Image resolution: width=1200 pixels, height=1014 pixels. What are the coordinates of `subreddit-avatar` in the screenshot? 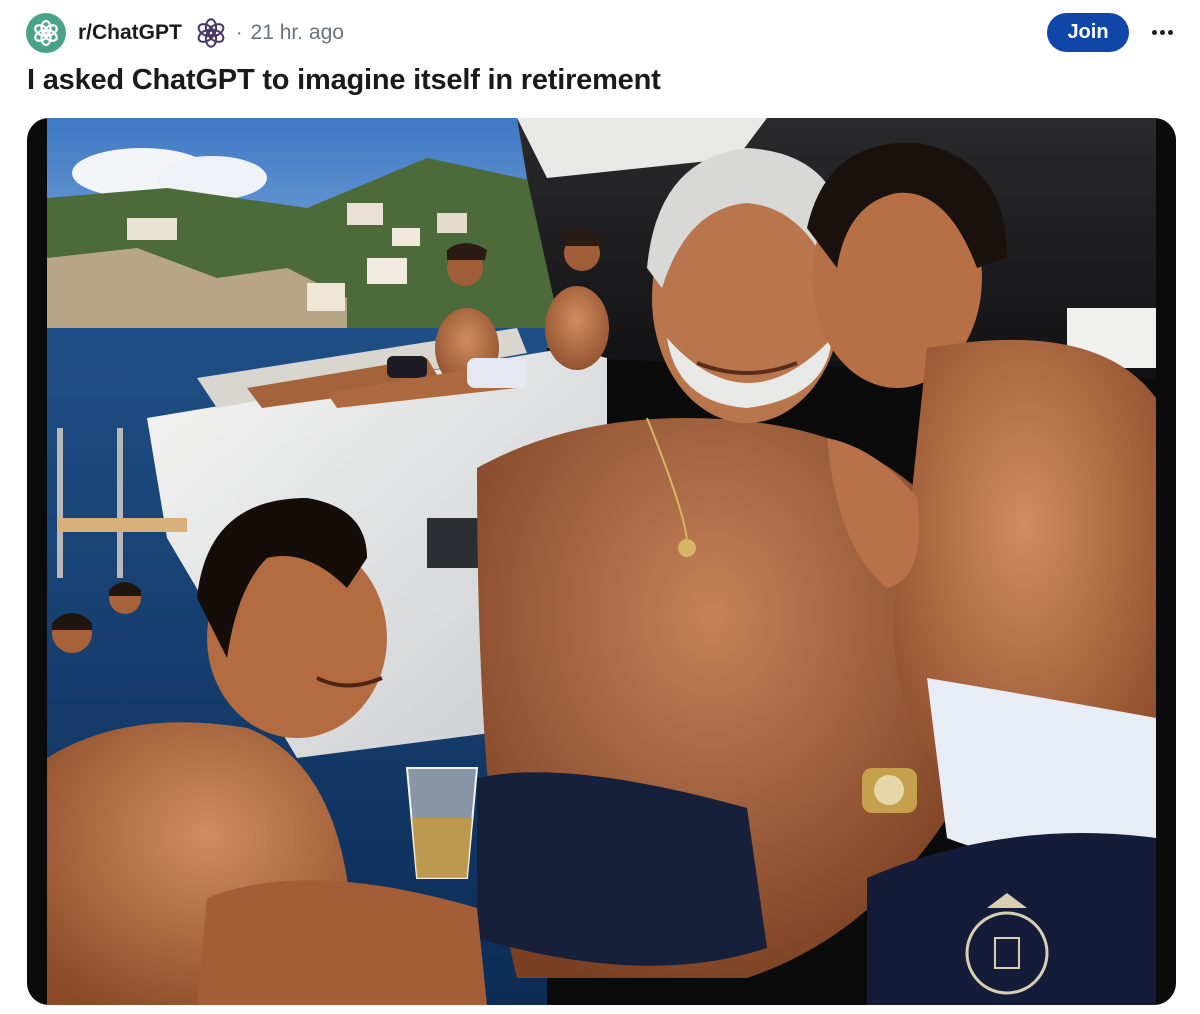 It's located at (46, 33).